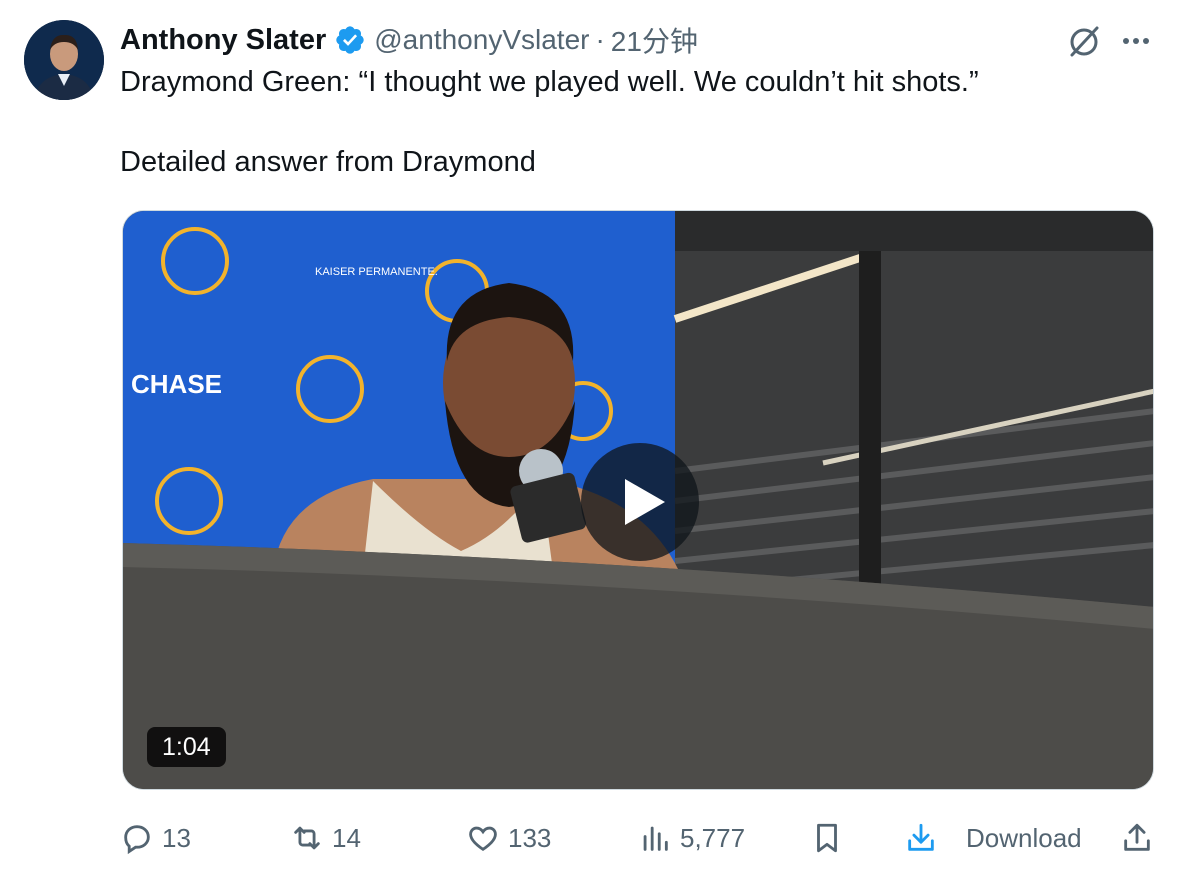 Image resolution: width=1194 pixels, height=876 pixels. What do you see at coordinates (307, 838) in the screenshot?
I see `repost-icon` at bounding box center [307, 838].